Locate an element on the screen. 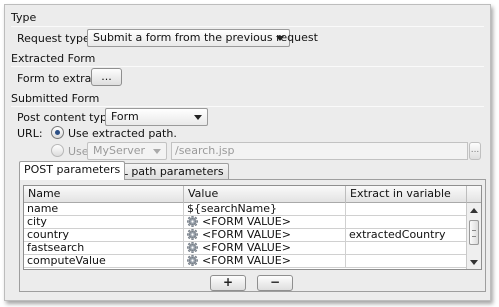 This screenshot has width=499, height=307. table-header: Name Value Extract in variable is located at coordinates (245, 194).